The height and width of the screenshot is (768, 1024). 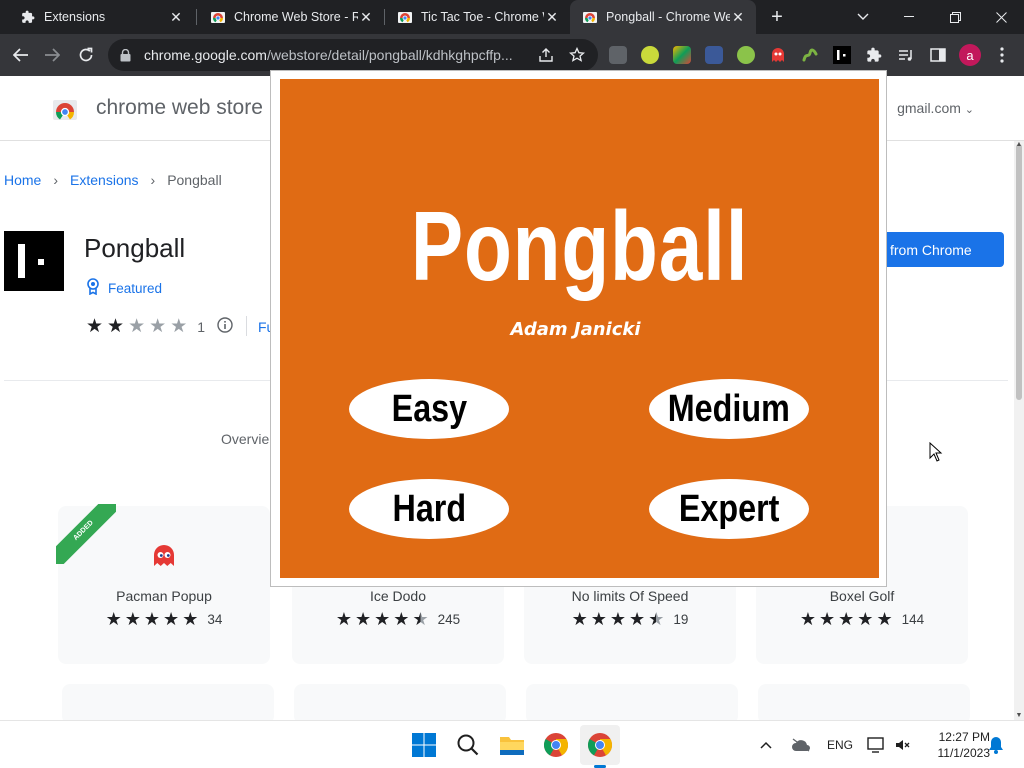 I want to click on webstore-icon, so click(x=405, y=17).